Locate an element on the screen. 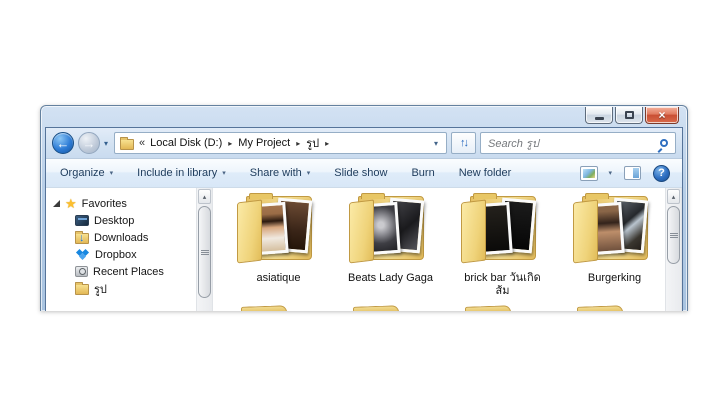 The width and height of the screenshot is (728, 409). content-scrollbar-thumb is located at coordinates (673, 235).